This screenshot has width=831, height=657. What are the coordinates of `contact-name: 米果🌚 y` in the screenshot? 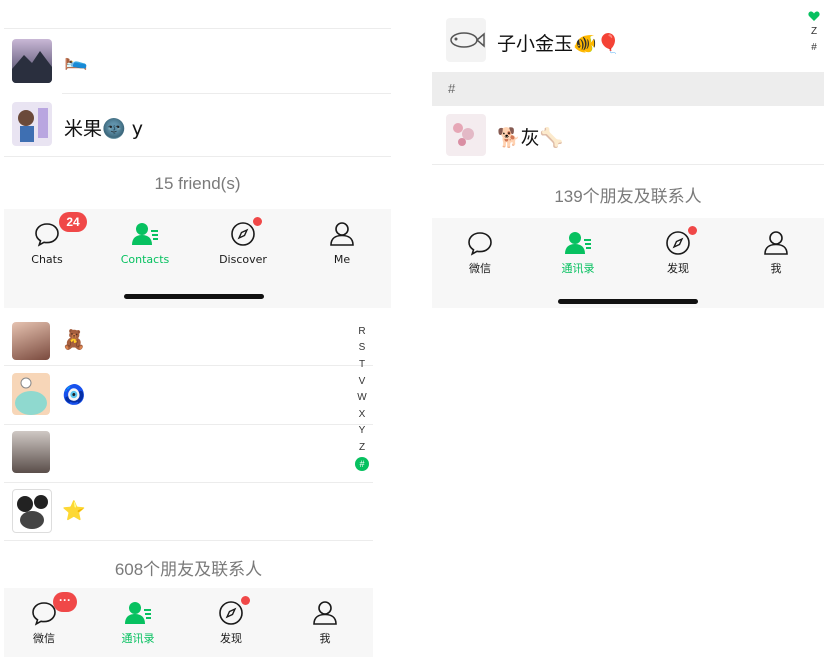 It's located at (103, 129).